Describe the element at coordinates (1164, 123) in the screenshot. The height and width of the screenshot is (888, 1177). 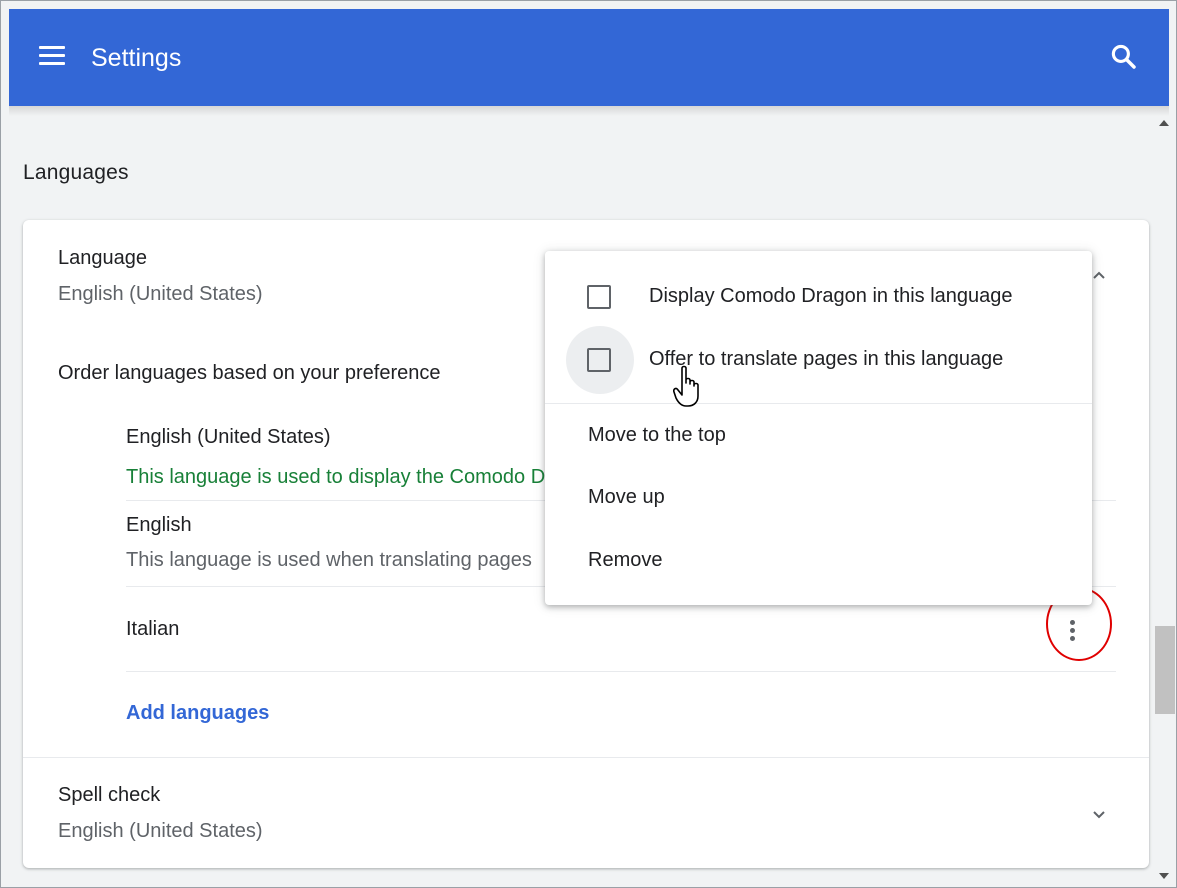
I see `scroll-up-icon` at that location.